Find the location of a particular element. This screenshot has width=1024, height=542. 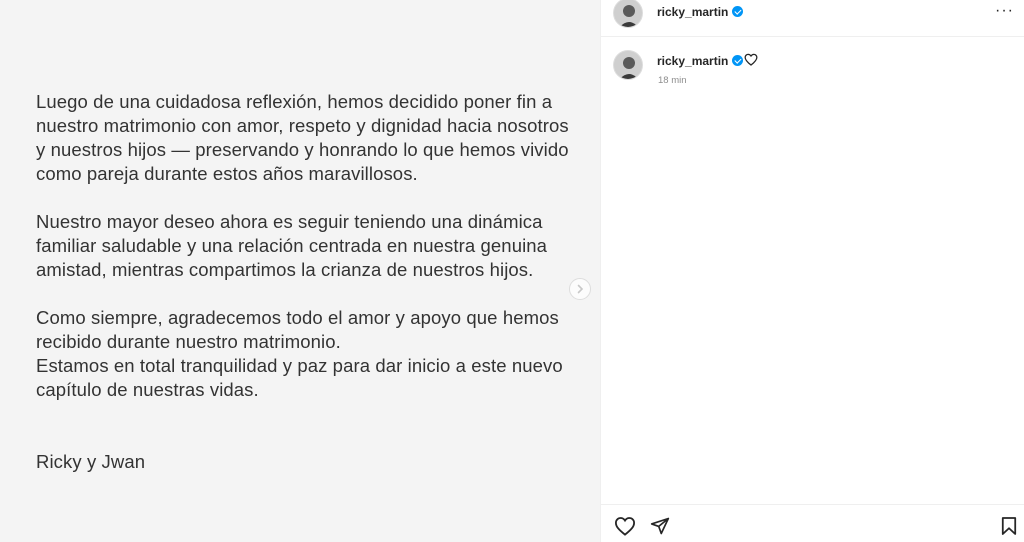

post-header: ricky_martin ··· is located at coordinates (812, 18).